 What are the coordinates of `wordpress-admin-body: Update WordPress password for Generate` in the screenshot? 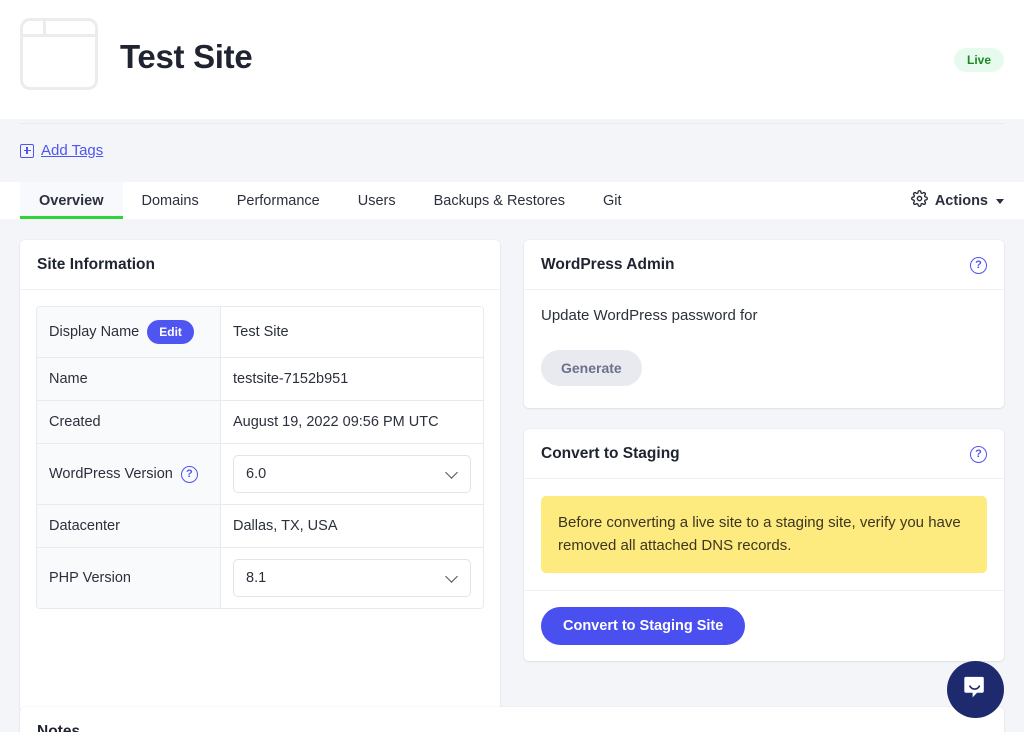 It's located at (764, 349).